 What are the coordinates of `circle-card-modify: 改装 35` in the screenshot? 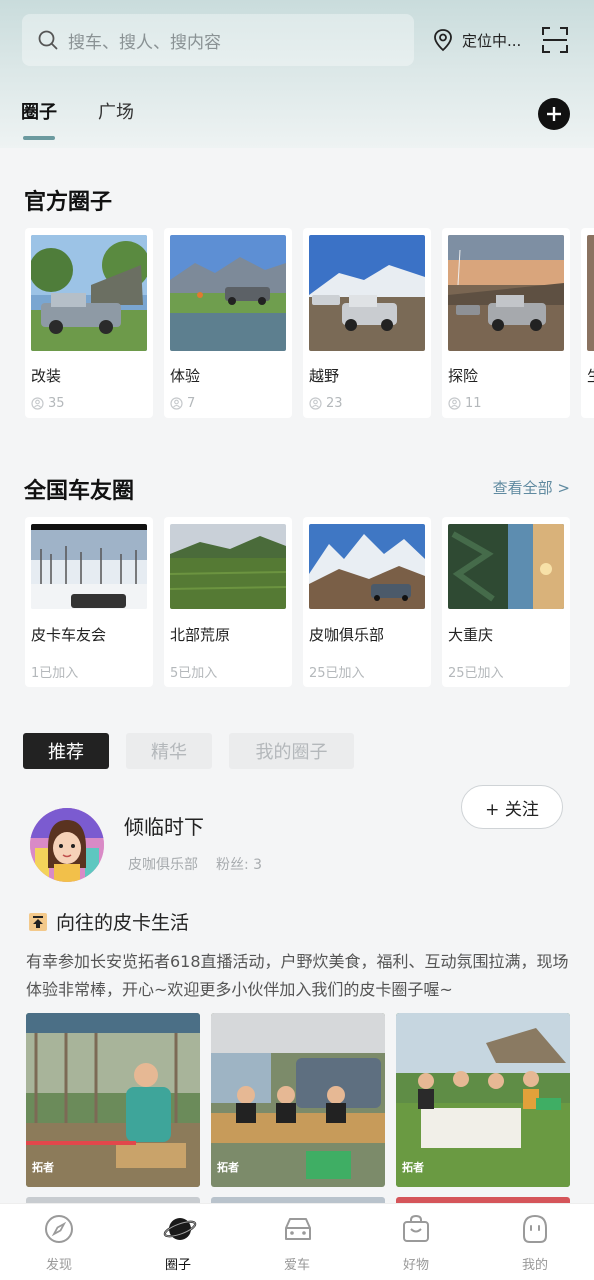 It's located at (89, 323).